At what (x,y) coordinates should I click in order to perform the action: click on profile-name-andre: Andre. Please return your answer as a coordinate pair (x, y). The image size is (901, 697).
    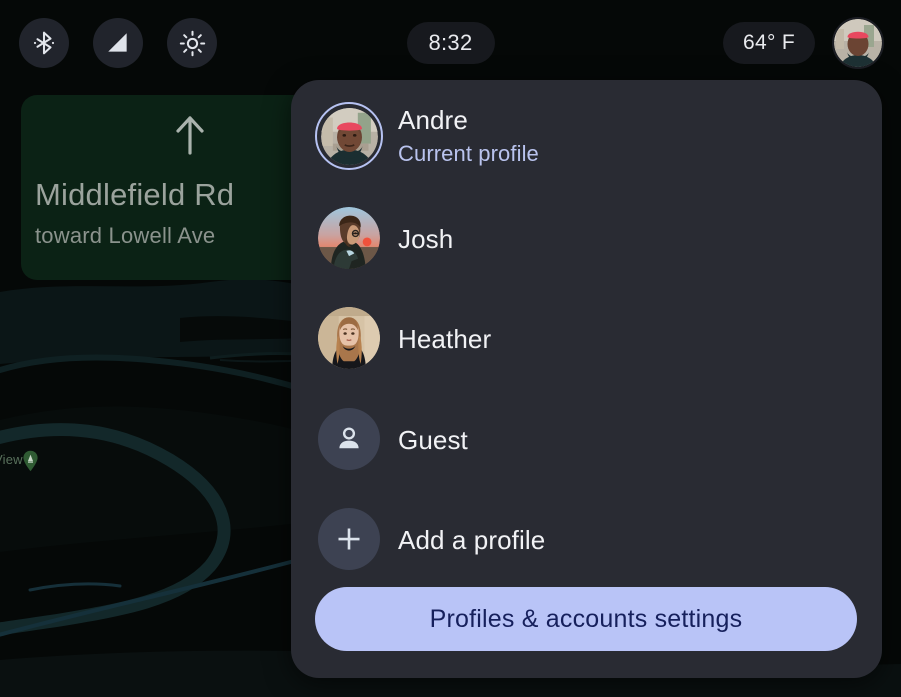
    Looking at the image, I should click on (433, 120).